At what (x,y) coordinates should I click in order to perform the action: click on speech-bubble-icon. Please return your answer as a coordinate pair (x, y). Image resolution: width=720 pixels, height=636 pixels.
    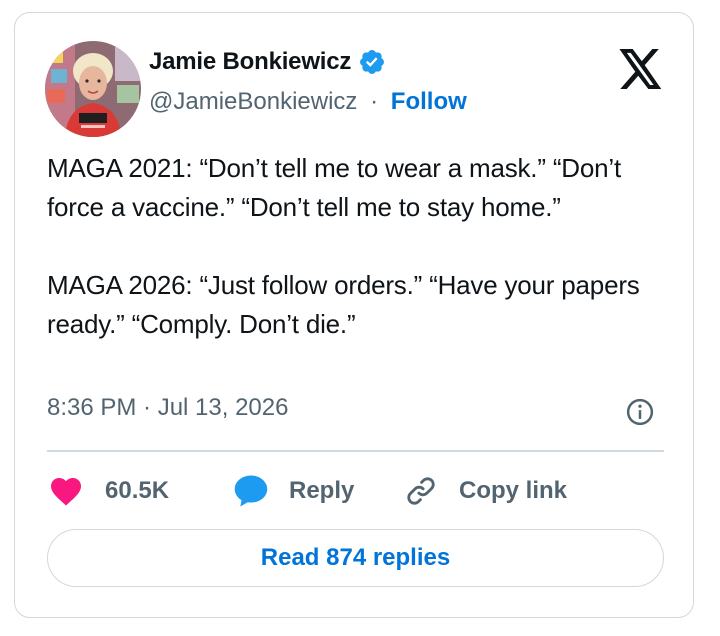
    Looking at the image, I should click on (251, 491).